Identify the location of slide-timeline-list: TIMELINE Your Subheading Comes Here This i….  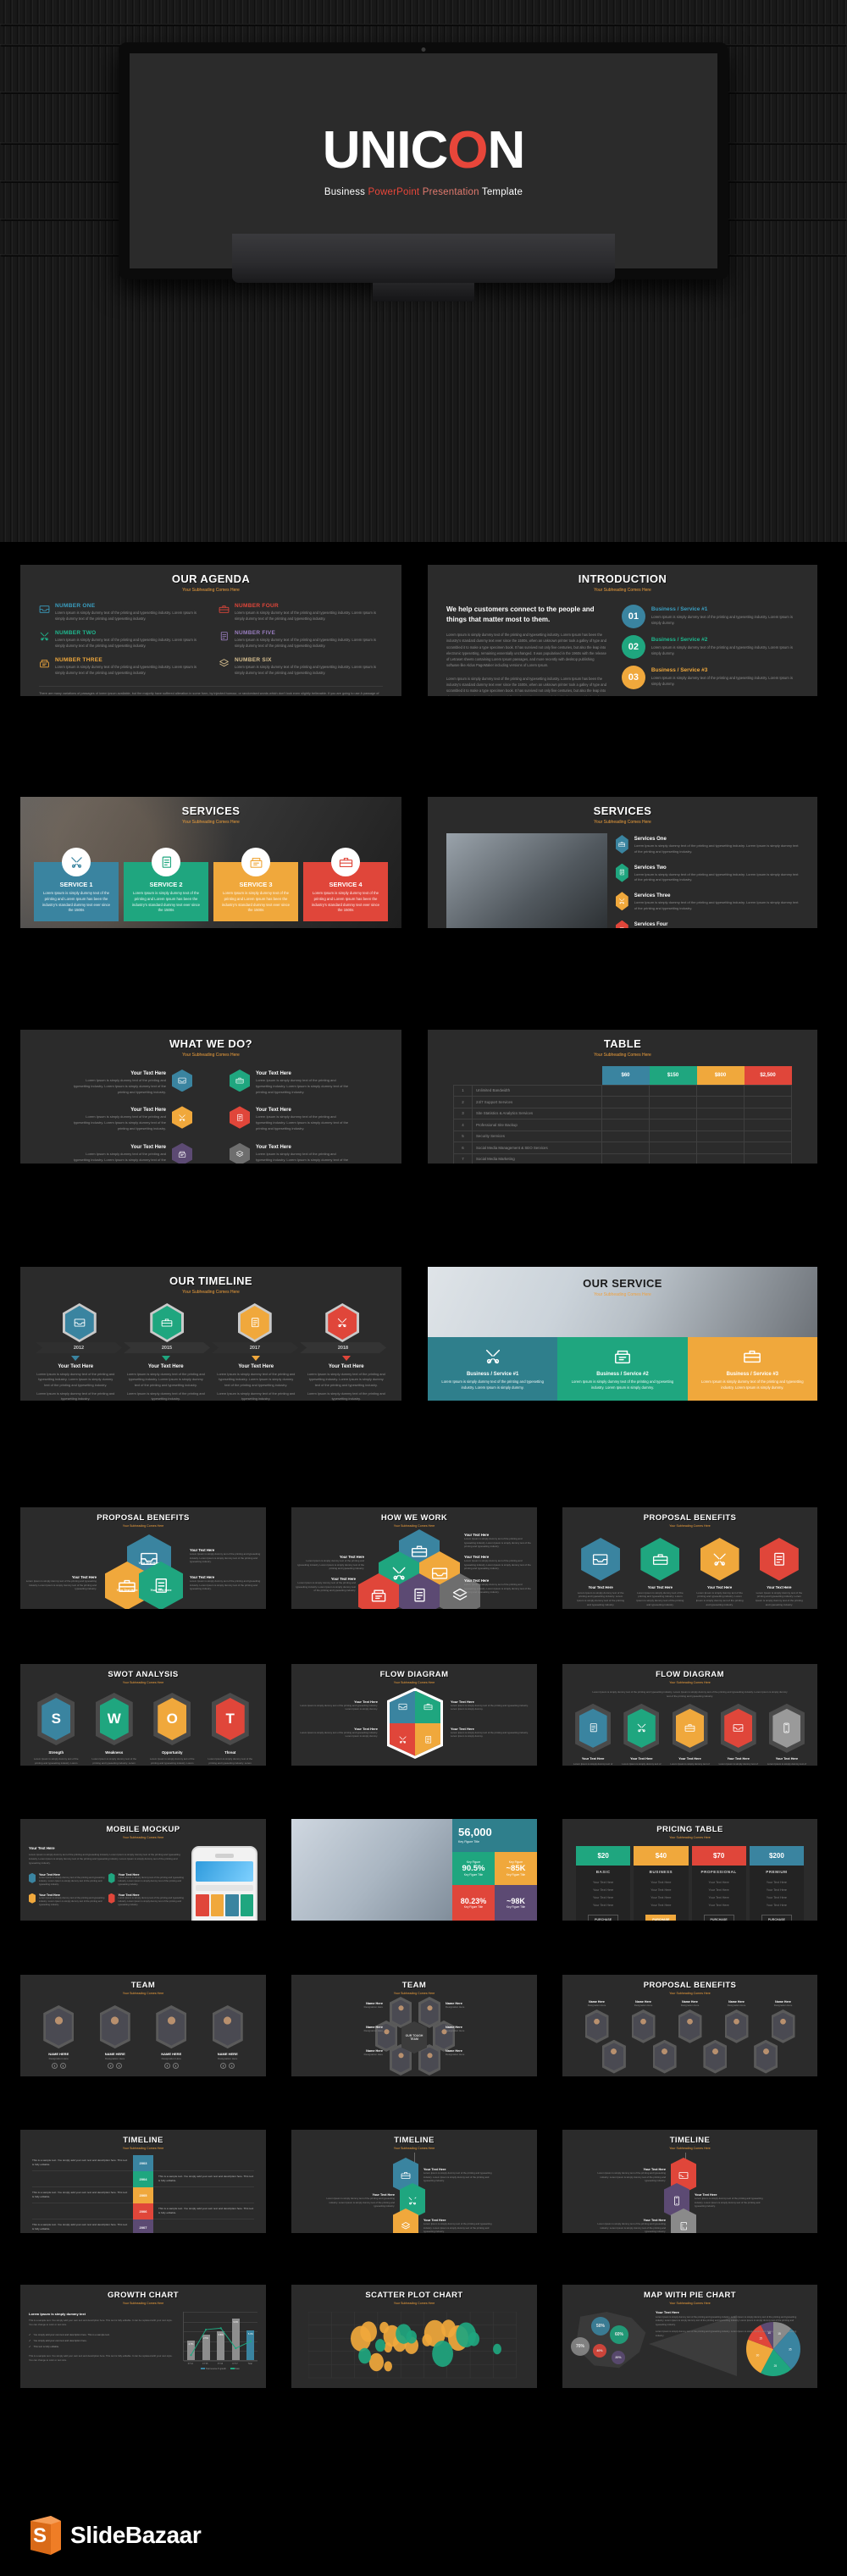
(143, 2181).